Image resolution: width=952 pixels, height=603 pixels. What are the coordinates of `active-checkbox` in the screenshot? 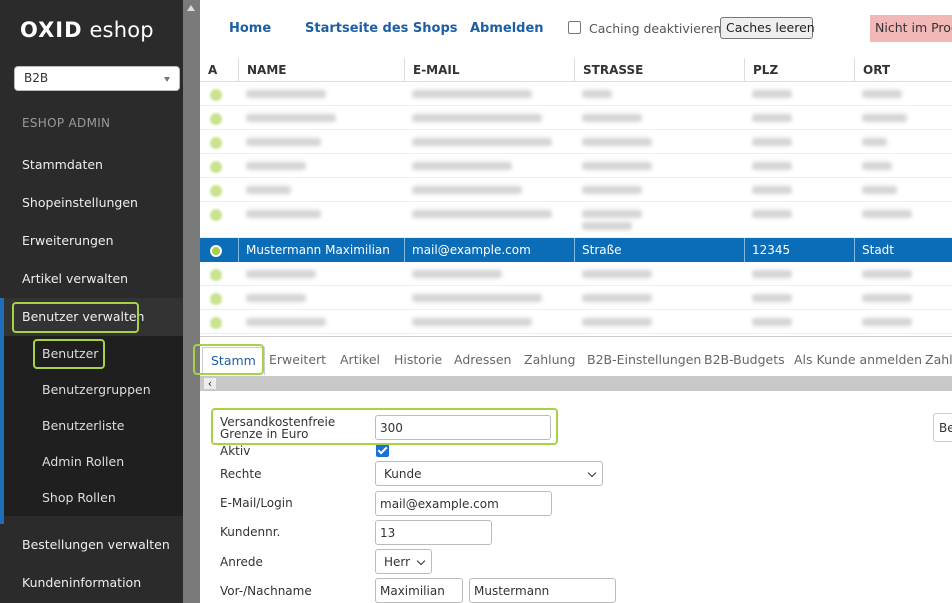 It's located at (382, 450).